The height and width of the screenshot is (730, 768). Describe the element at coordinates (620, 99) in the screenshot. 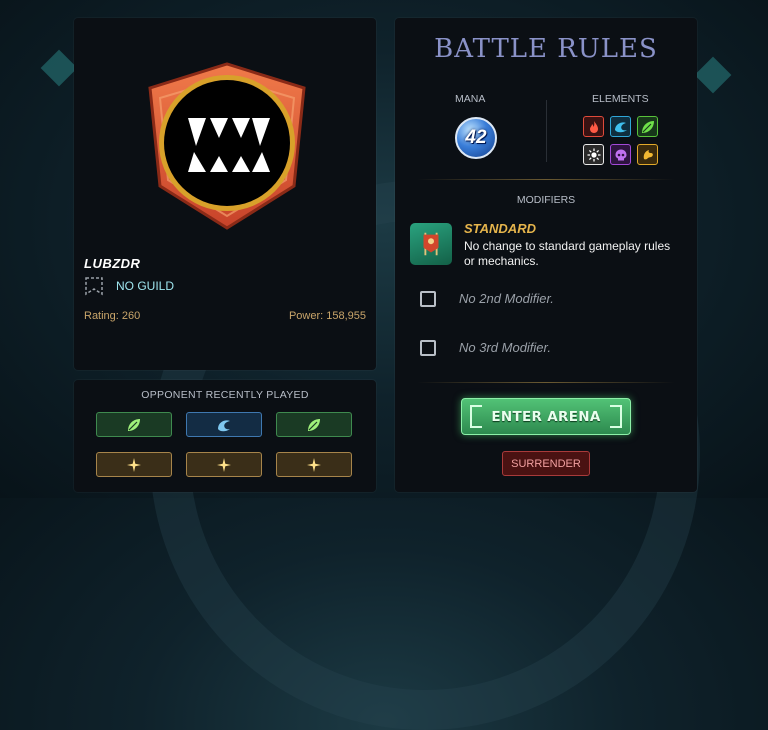

I see `elements-label: ELEMENTS` at that location.